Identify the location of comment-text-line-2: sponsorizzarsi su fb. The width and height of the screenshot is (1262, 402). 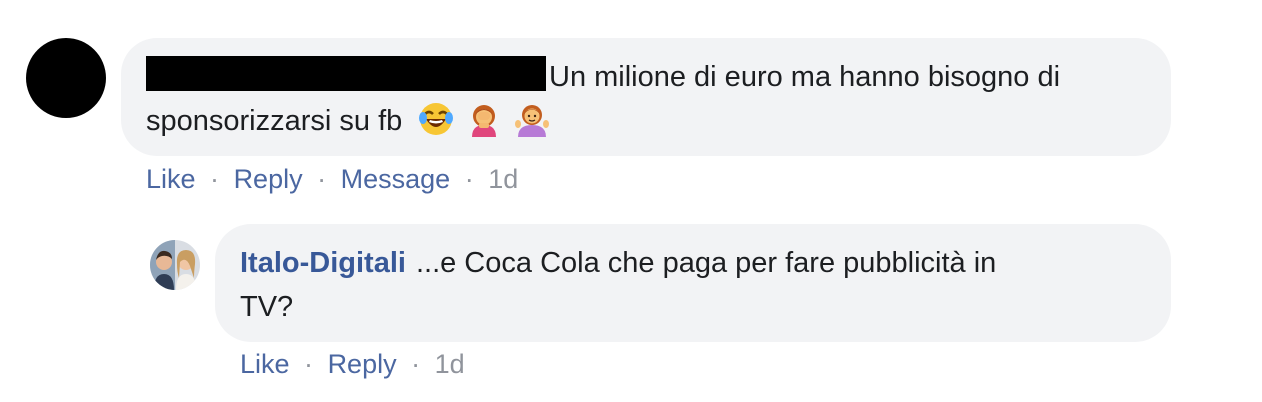
(658, 121).